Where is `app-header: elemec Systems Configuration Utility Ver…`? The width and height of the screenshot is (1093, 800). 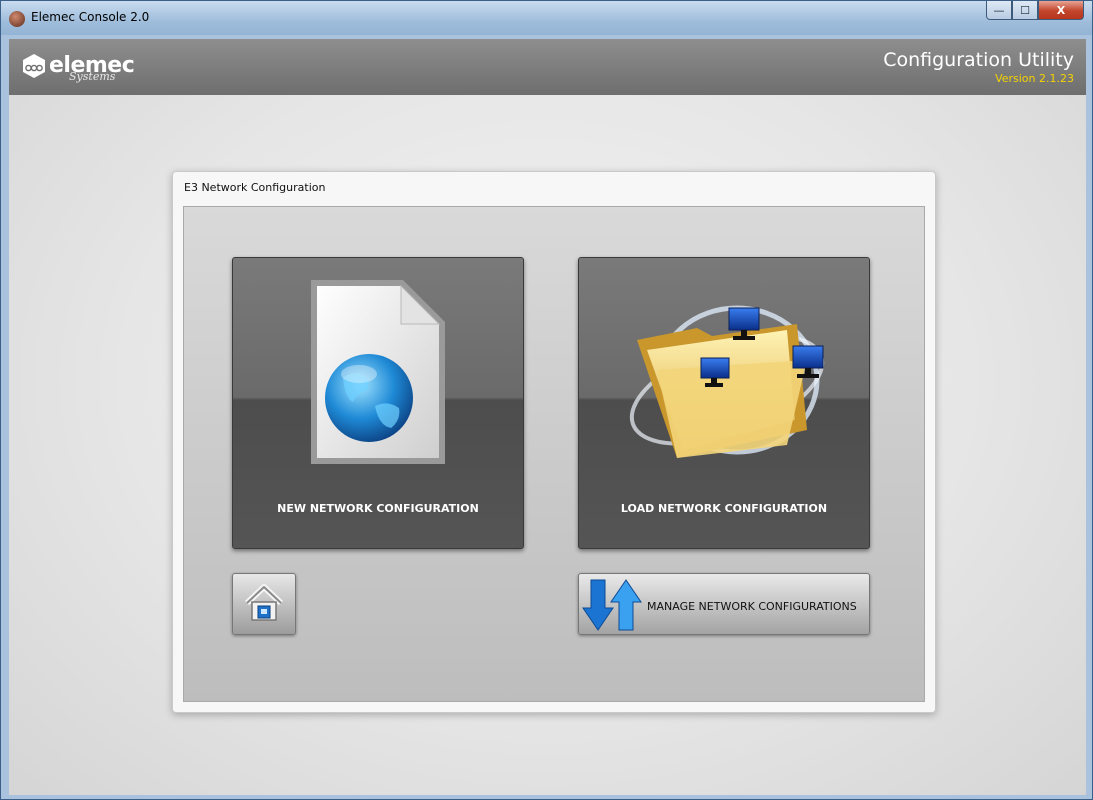 app-header: elemec Systems Configuration Utility Ver… is located at coordinates (547, 67).